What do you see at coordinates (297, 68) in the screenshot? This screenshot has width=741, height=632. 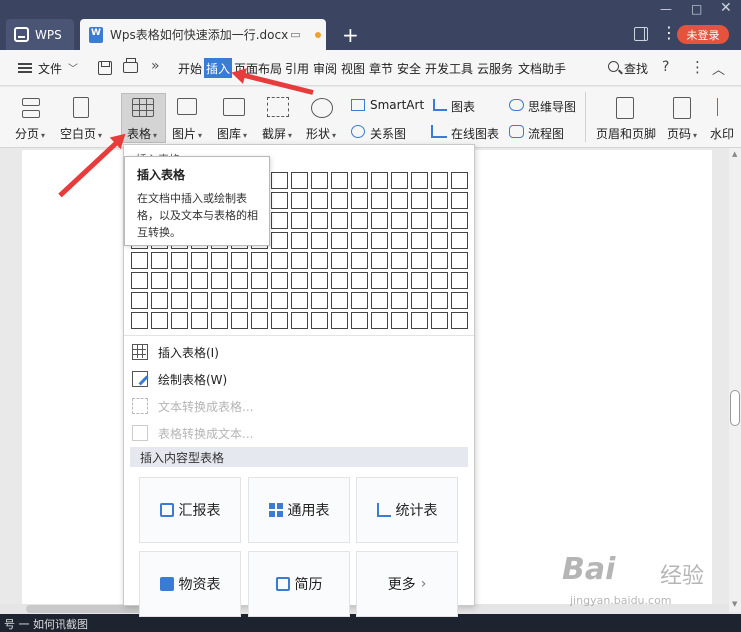 I see `tab-references: 引用` at bounding box center [297, 68].